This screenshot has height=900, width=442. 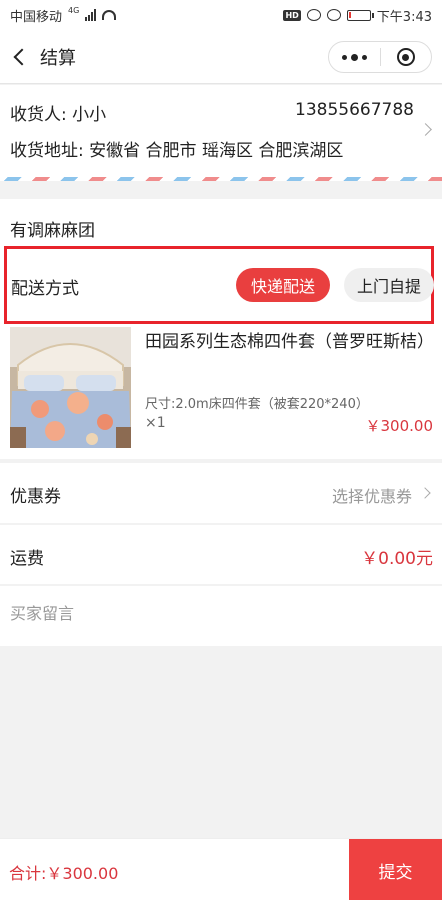 I want to click on express-delivery-button: 快递配送, so click(x=283, y=285).